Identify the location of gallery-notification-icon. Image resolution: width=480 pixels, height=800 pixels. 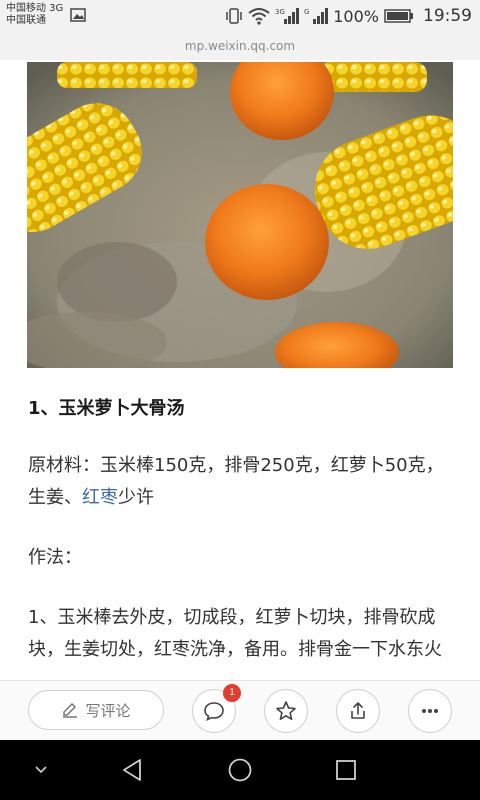
(78, 15).